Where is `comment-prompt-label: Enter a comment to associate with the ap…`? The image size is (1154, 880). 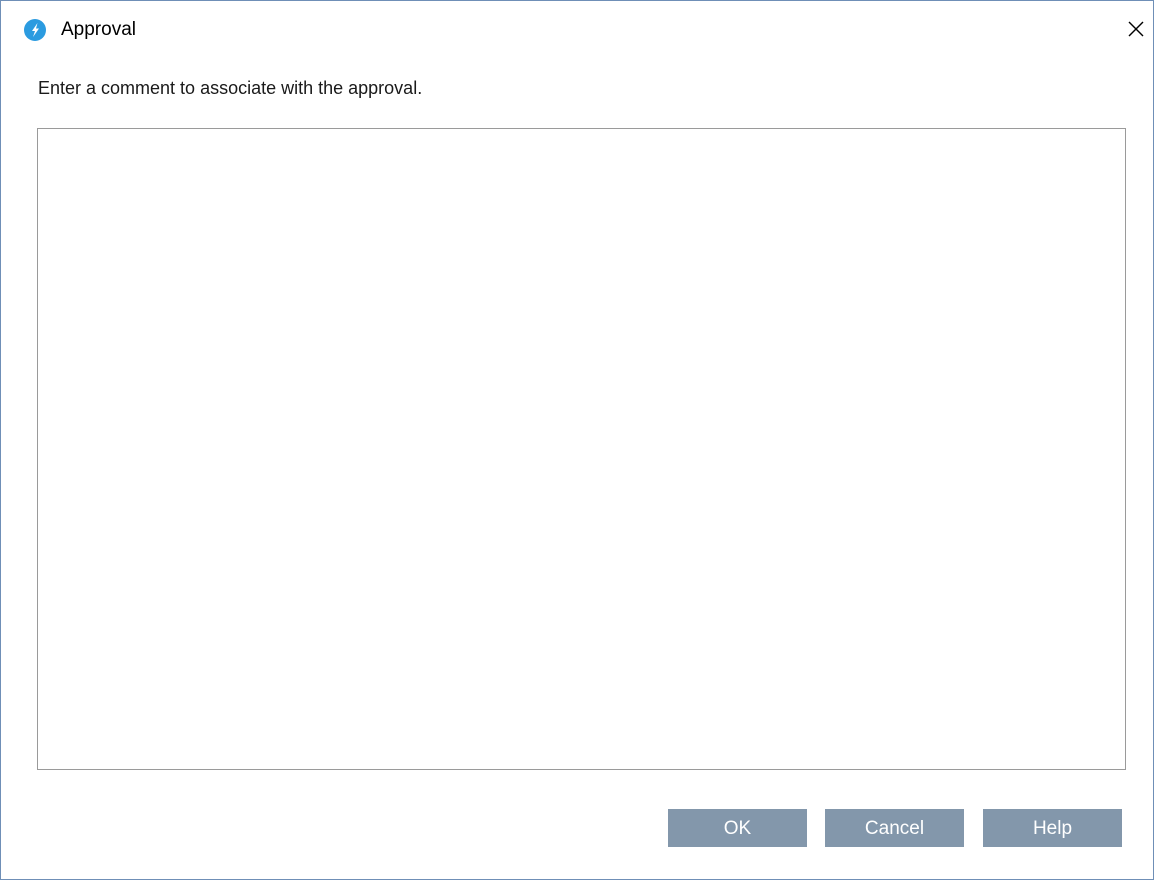 comment-prompt-label: Enter a comment to associate with the ap… is located at coordinates (230, 88).